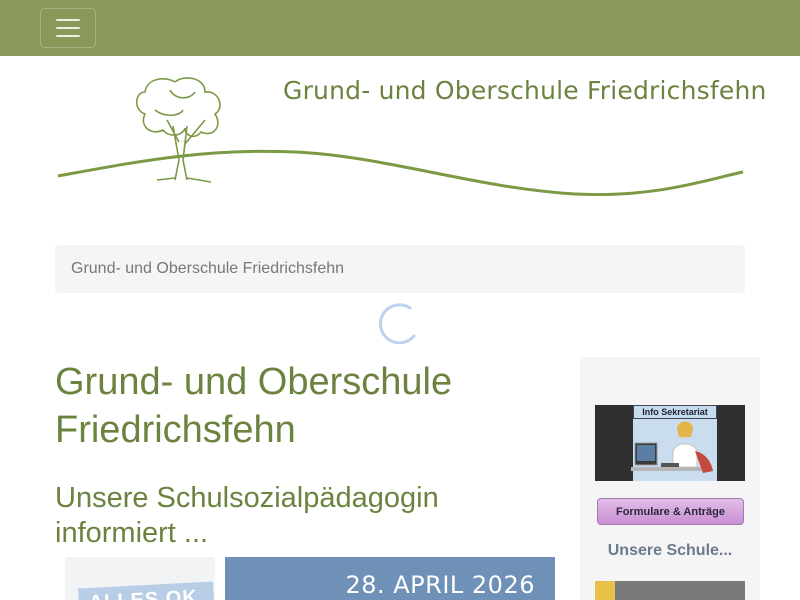 The image size is (800, 600). I want to click on school-thumbnail, so click(670, 590).